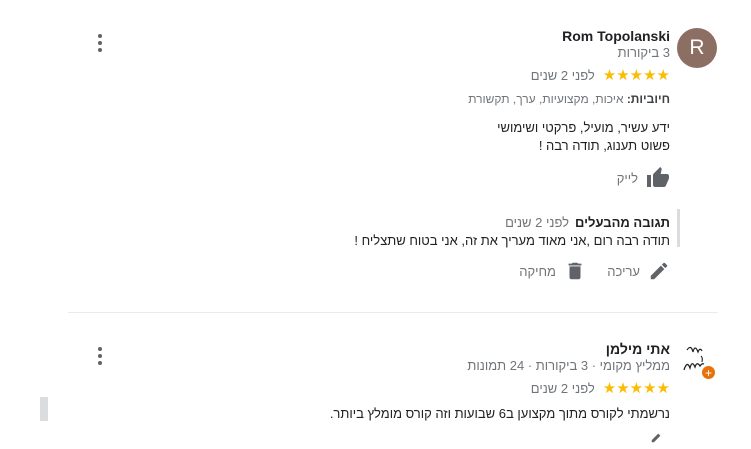 This screenshot has height=449, width=751. I want to click on reviewer-name: Rom Topolanski, so click(616, 36).